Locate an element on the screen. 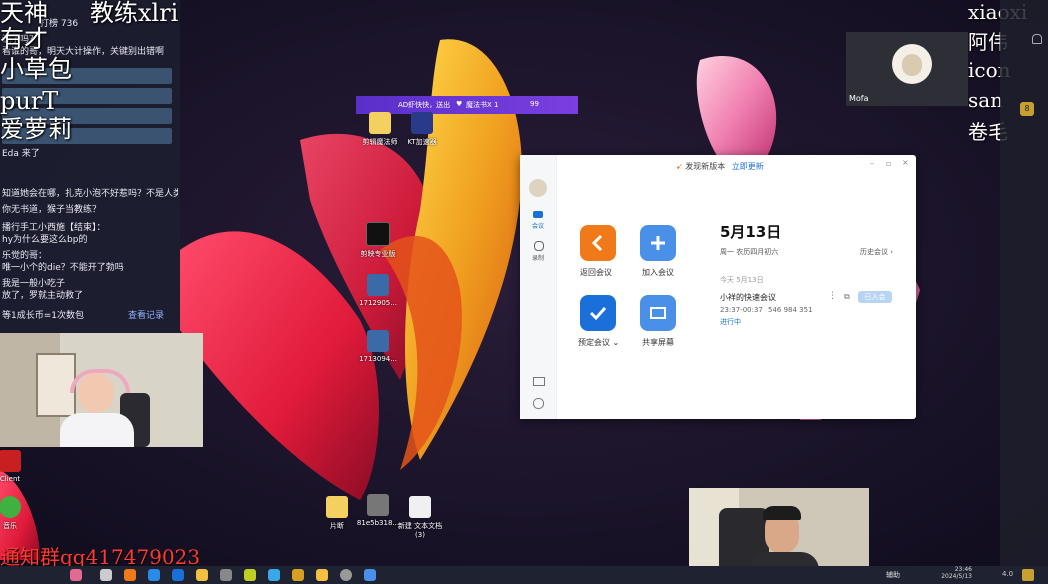 This screenshot has width=1048, height=584. browser-icon is located at coordinates (178, 575).